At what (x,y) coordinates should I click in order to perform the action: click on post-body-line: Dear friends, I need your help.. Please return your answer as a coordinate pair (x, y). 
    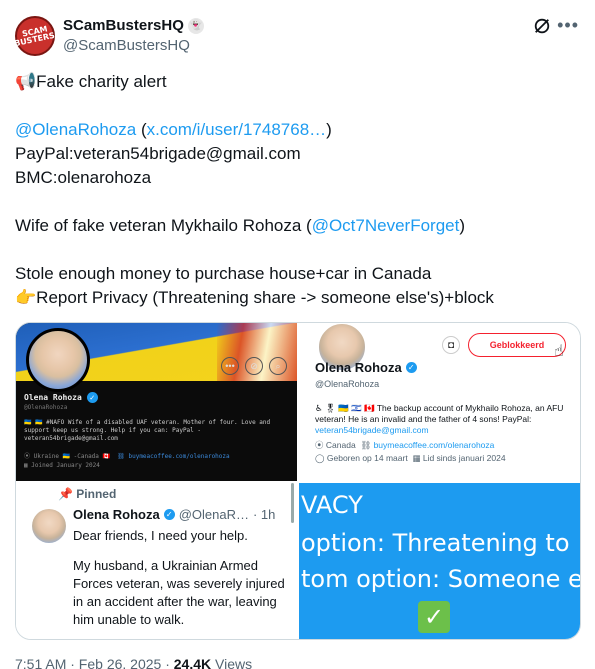
    Looking at the image, I should click on (160, 535).